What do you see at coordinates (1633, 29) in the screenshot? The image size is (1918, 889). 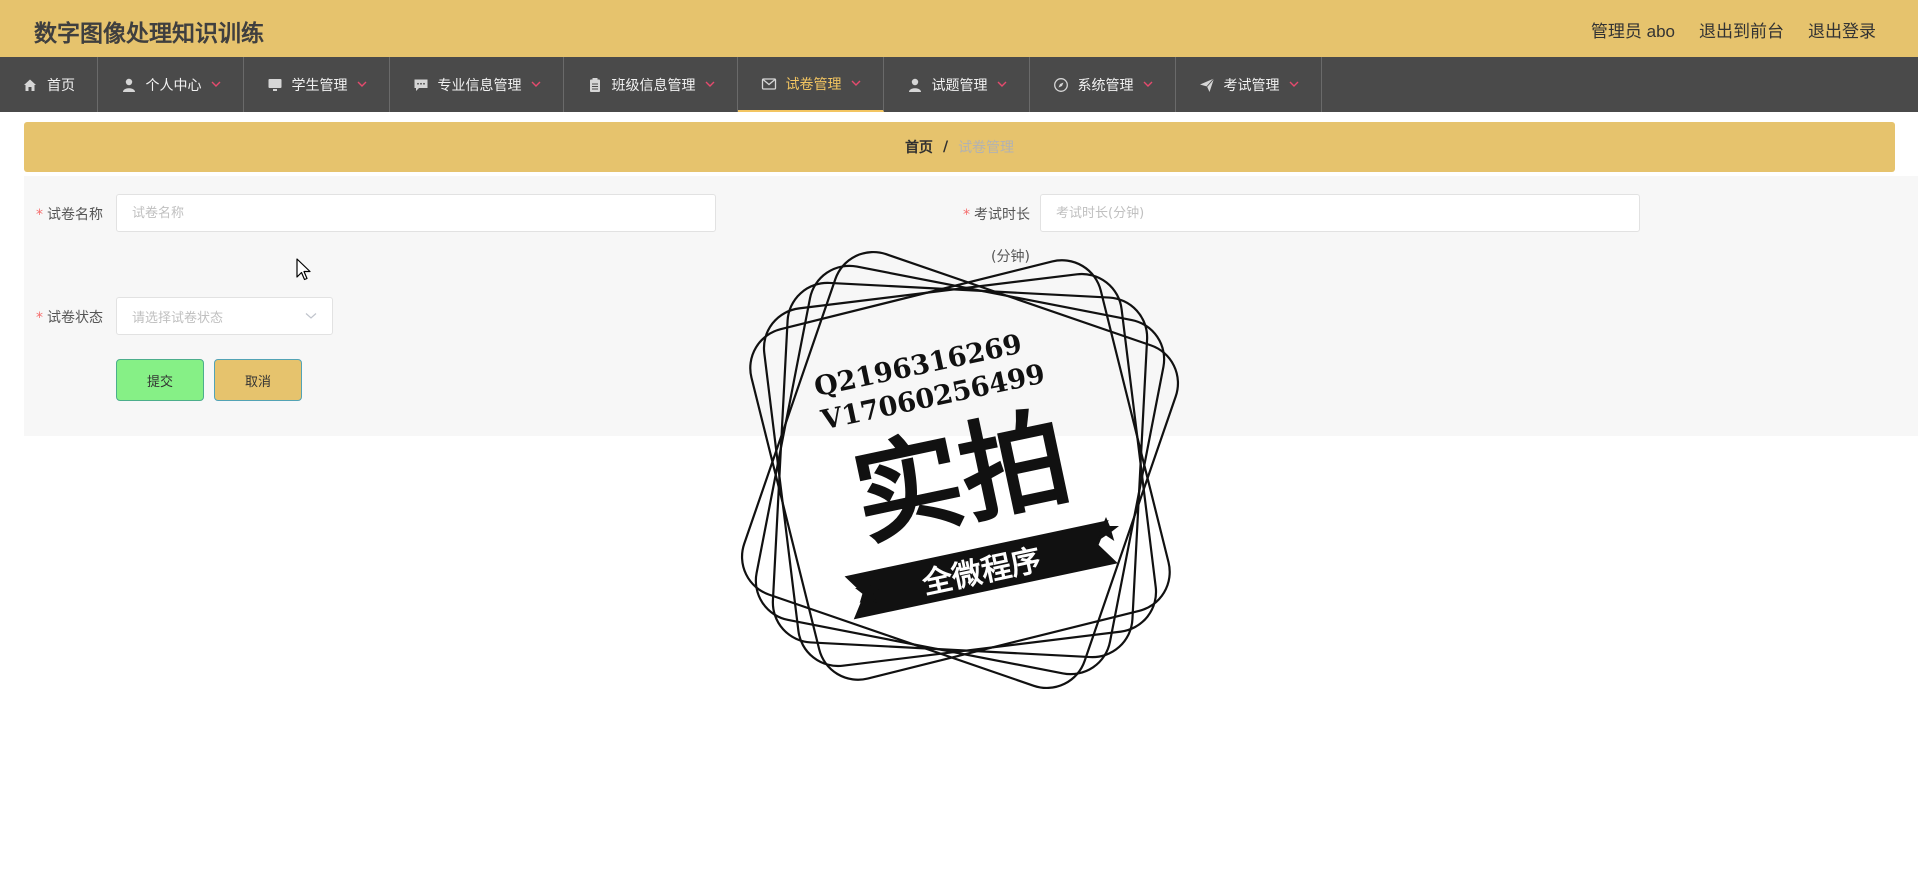 I see `admin-user-link: 管理员 abo` at bounding box center [1633, 29].